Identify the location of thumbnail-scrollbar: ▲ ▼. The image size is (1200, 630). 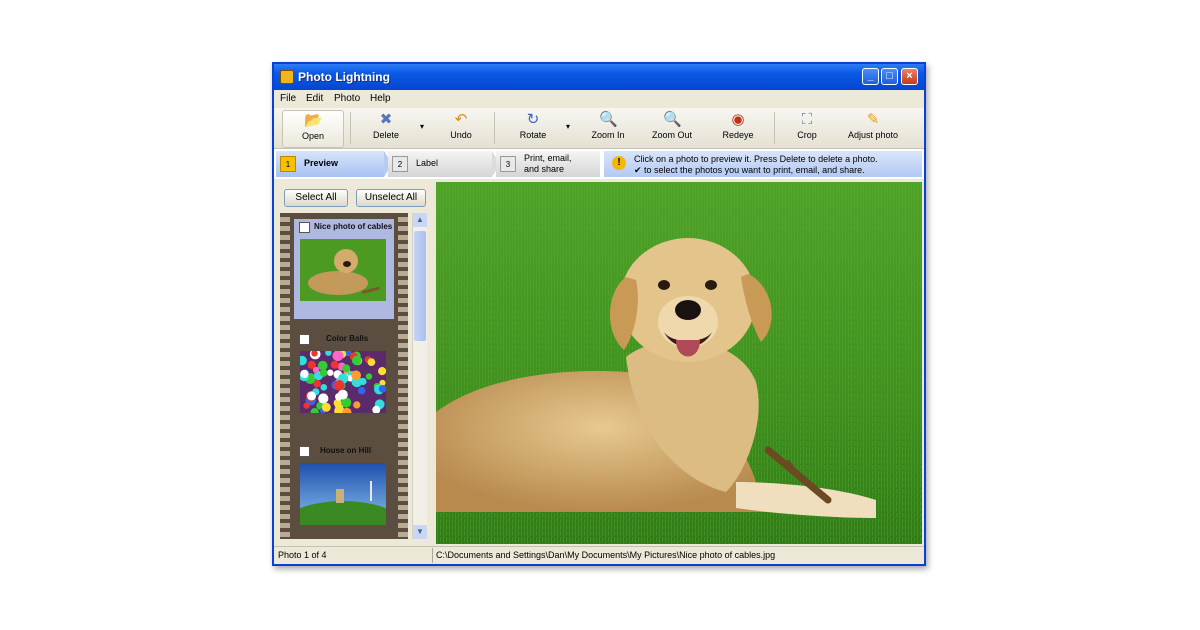
(419, 376).